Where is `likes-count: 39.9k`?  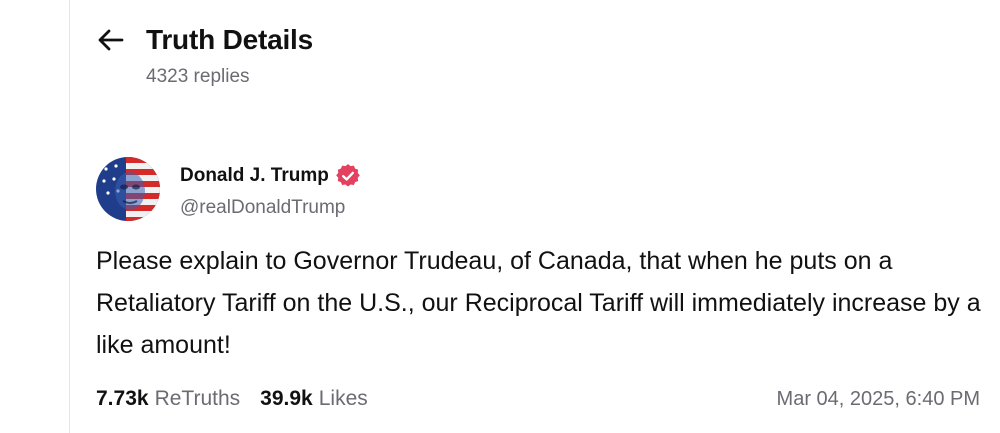
likes-count: 39.9k is located at coordinates (286, 398).